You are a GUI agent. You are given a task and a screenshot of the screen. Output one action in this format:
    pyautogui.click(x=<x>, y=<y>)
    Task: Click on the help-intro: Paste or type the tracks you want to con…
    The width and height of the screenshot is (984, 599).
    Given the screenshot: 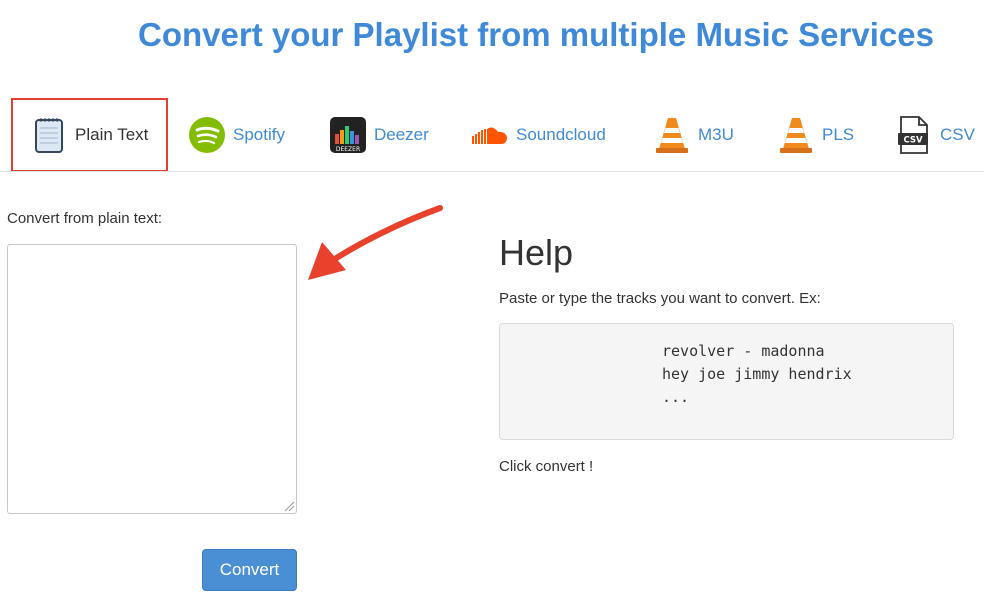 What is the action you would take?
    pyautogui.click(x=660, y=298)
    